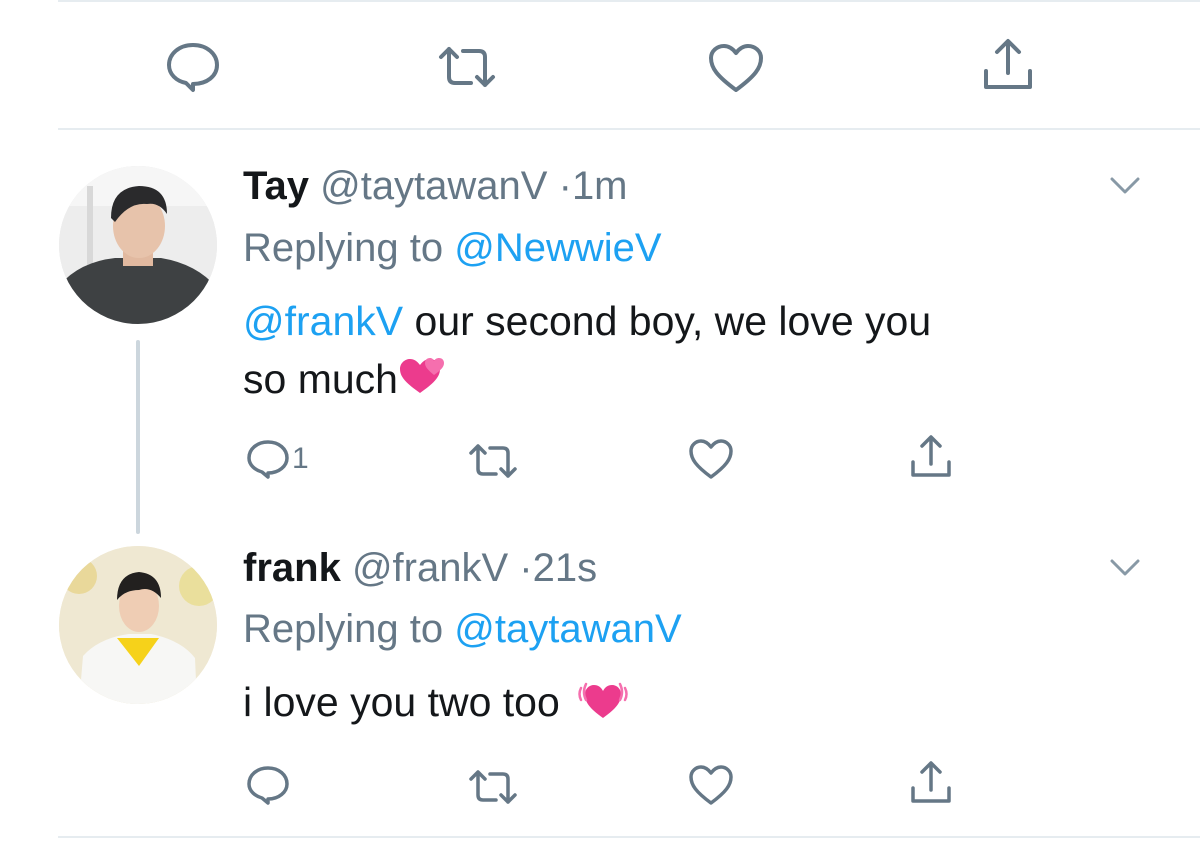 The image size is (1200, 843). What do you see at coordinates (629, 837) in the screenshot?
I see `bottom-divider` at bounding box center [629, 837].